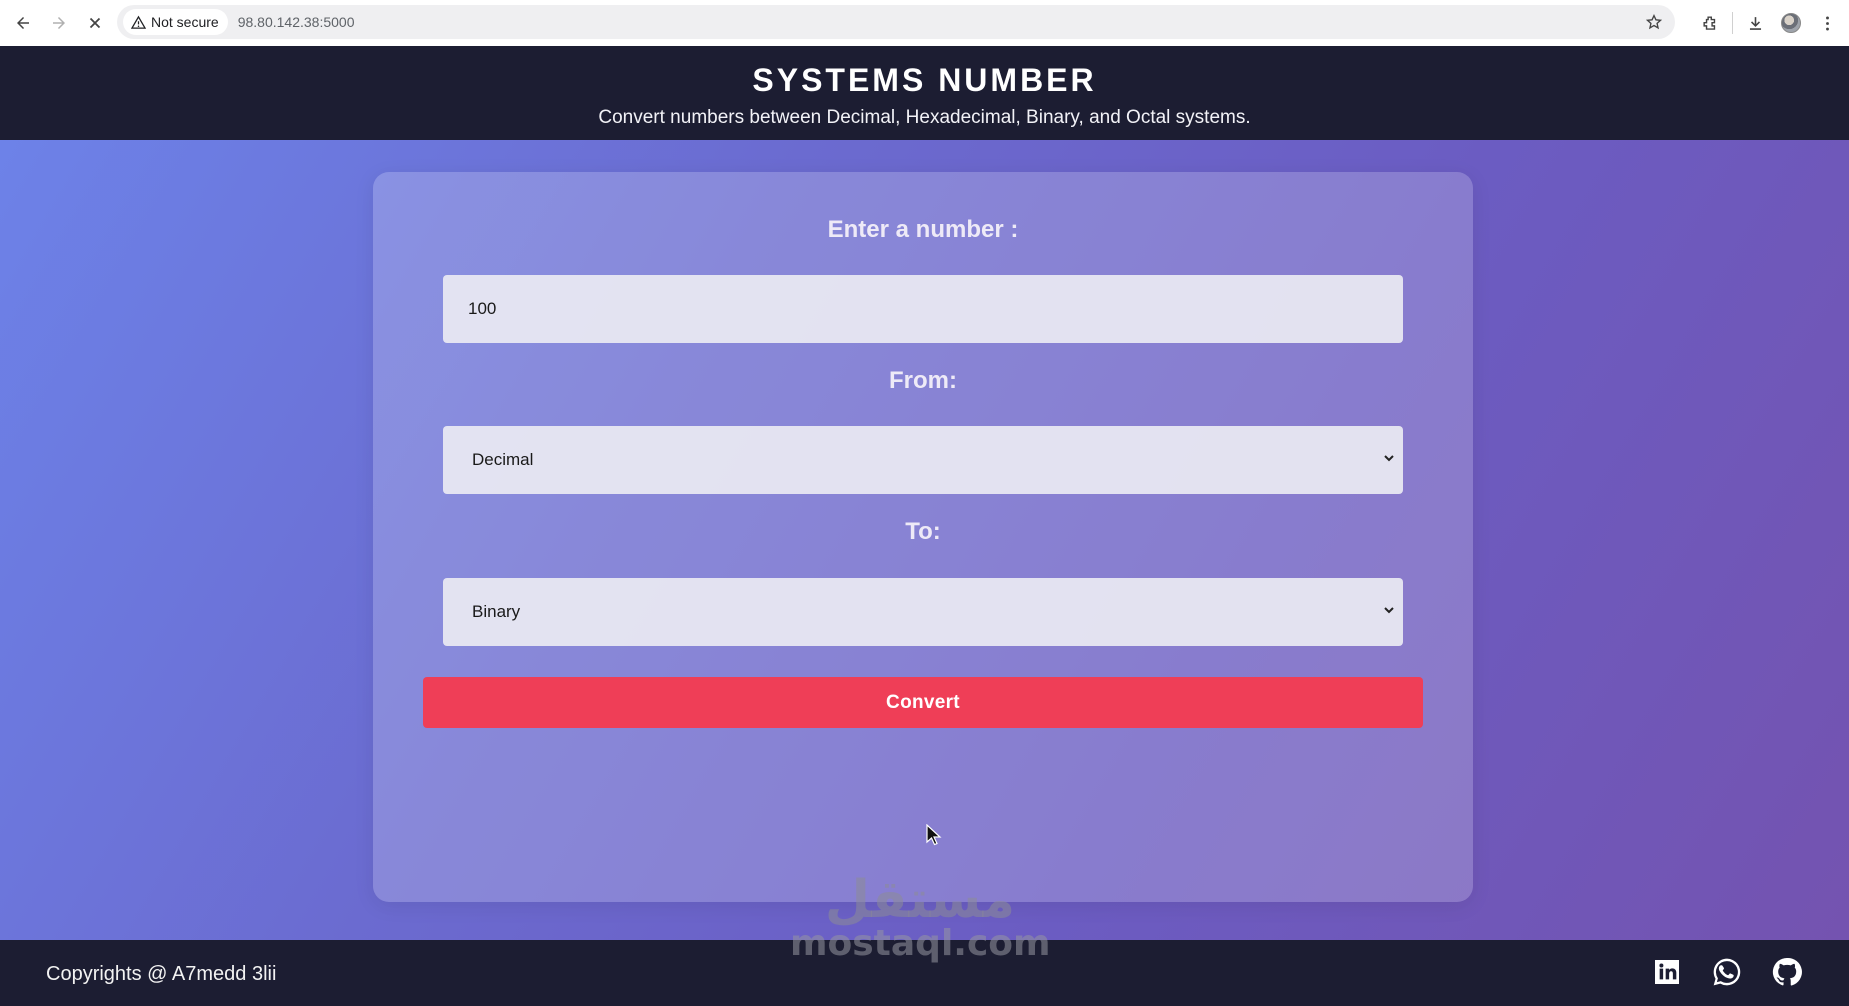 This screenshot has height=1006, width=1849. I want to click on address-bar: Not secure 98.80.142.38:5000, so click(896, 22).